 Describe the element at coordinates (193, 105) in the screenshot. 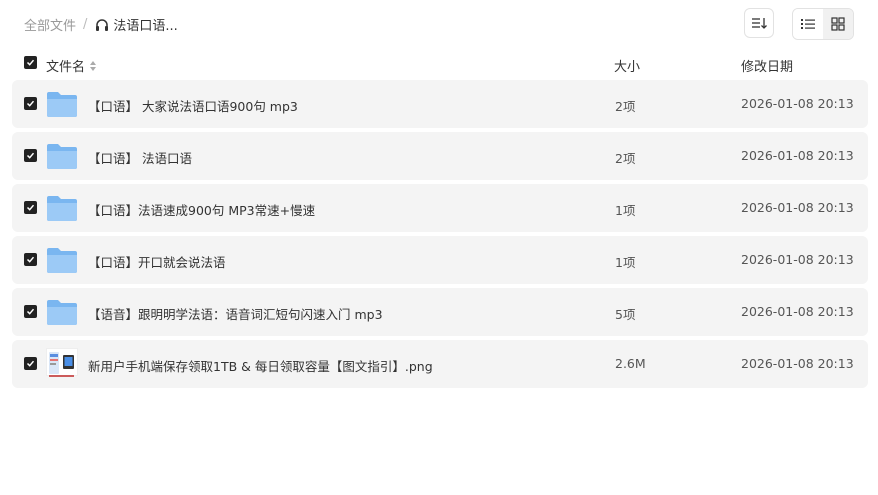

I see `file-name: 【口语】 大家说法语口语900句 mp3` at that location.